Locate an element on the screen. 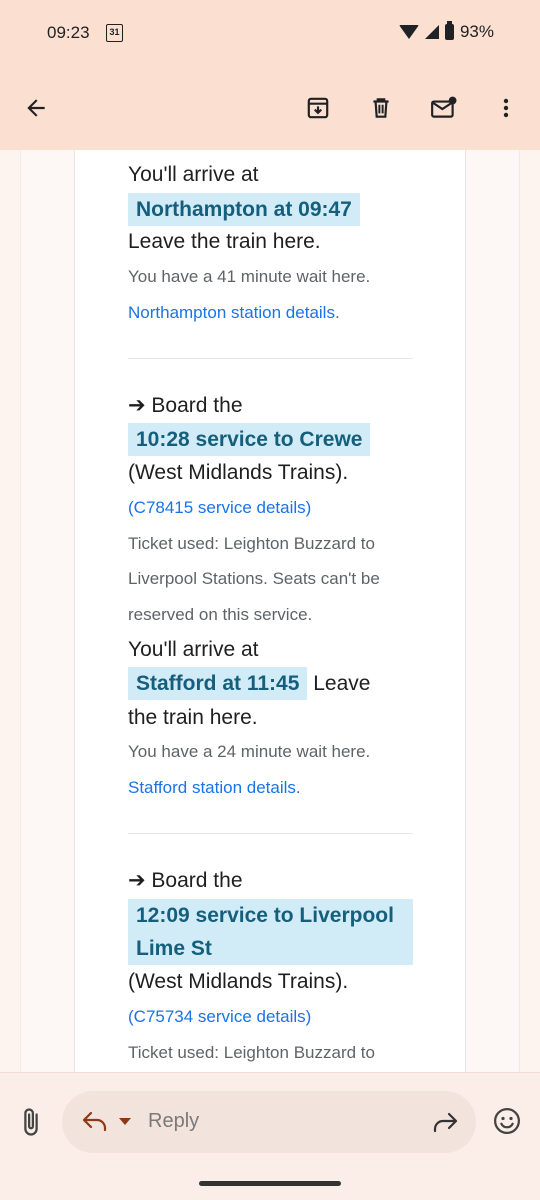 This screenshot has width=540, height=1200. emoji-button is located at coordinates (507, 1123).